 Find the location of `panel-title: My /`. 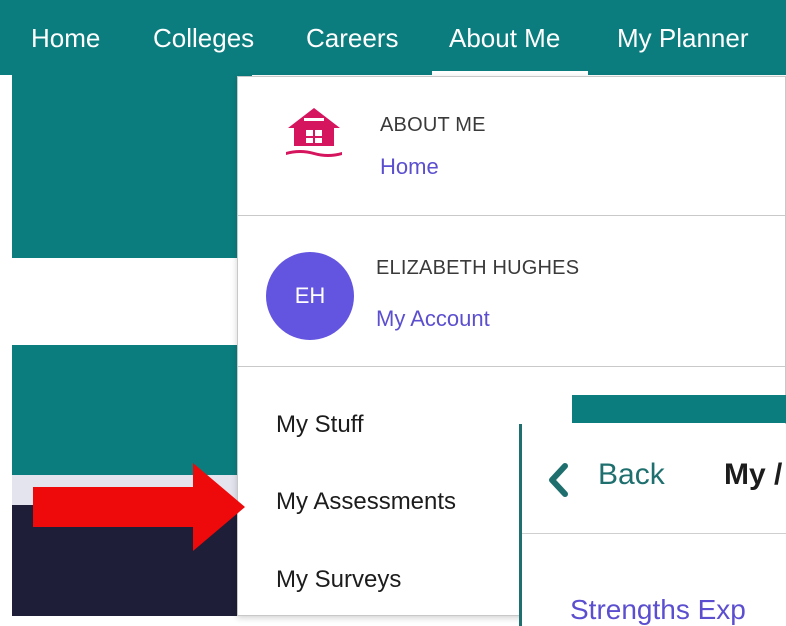

panel-title: My / is located at coordinates (753, 474).